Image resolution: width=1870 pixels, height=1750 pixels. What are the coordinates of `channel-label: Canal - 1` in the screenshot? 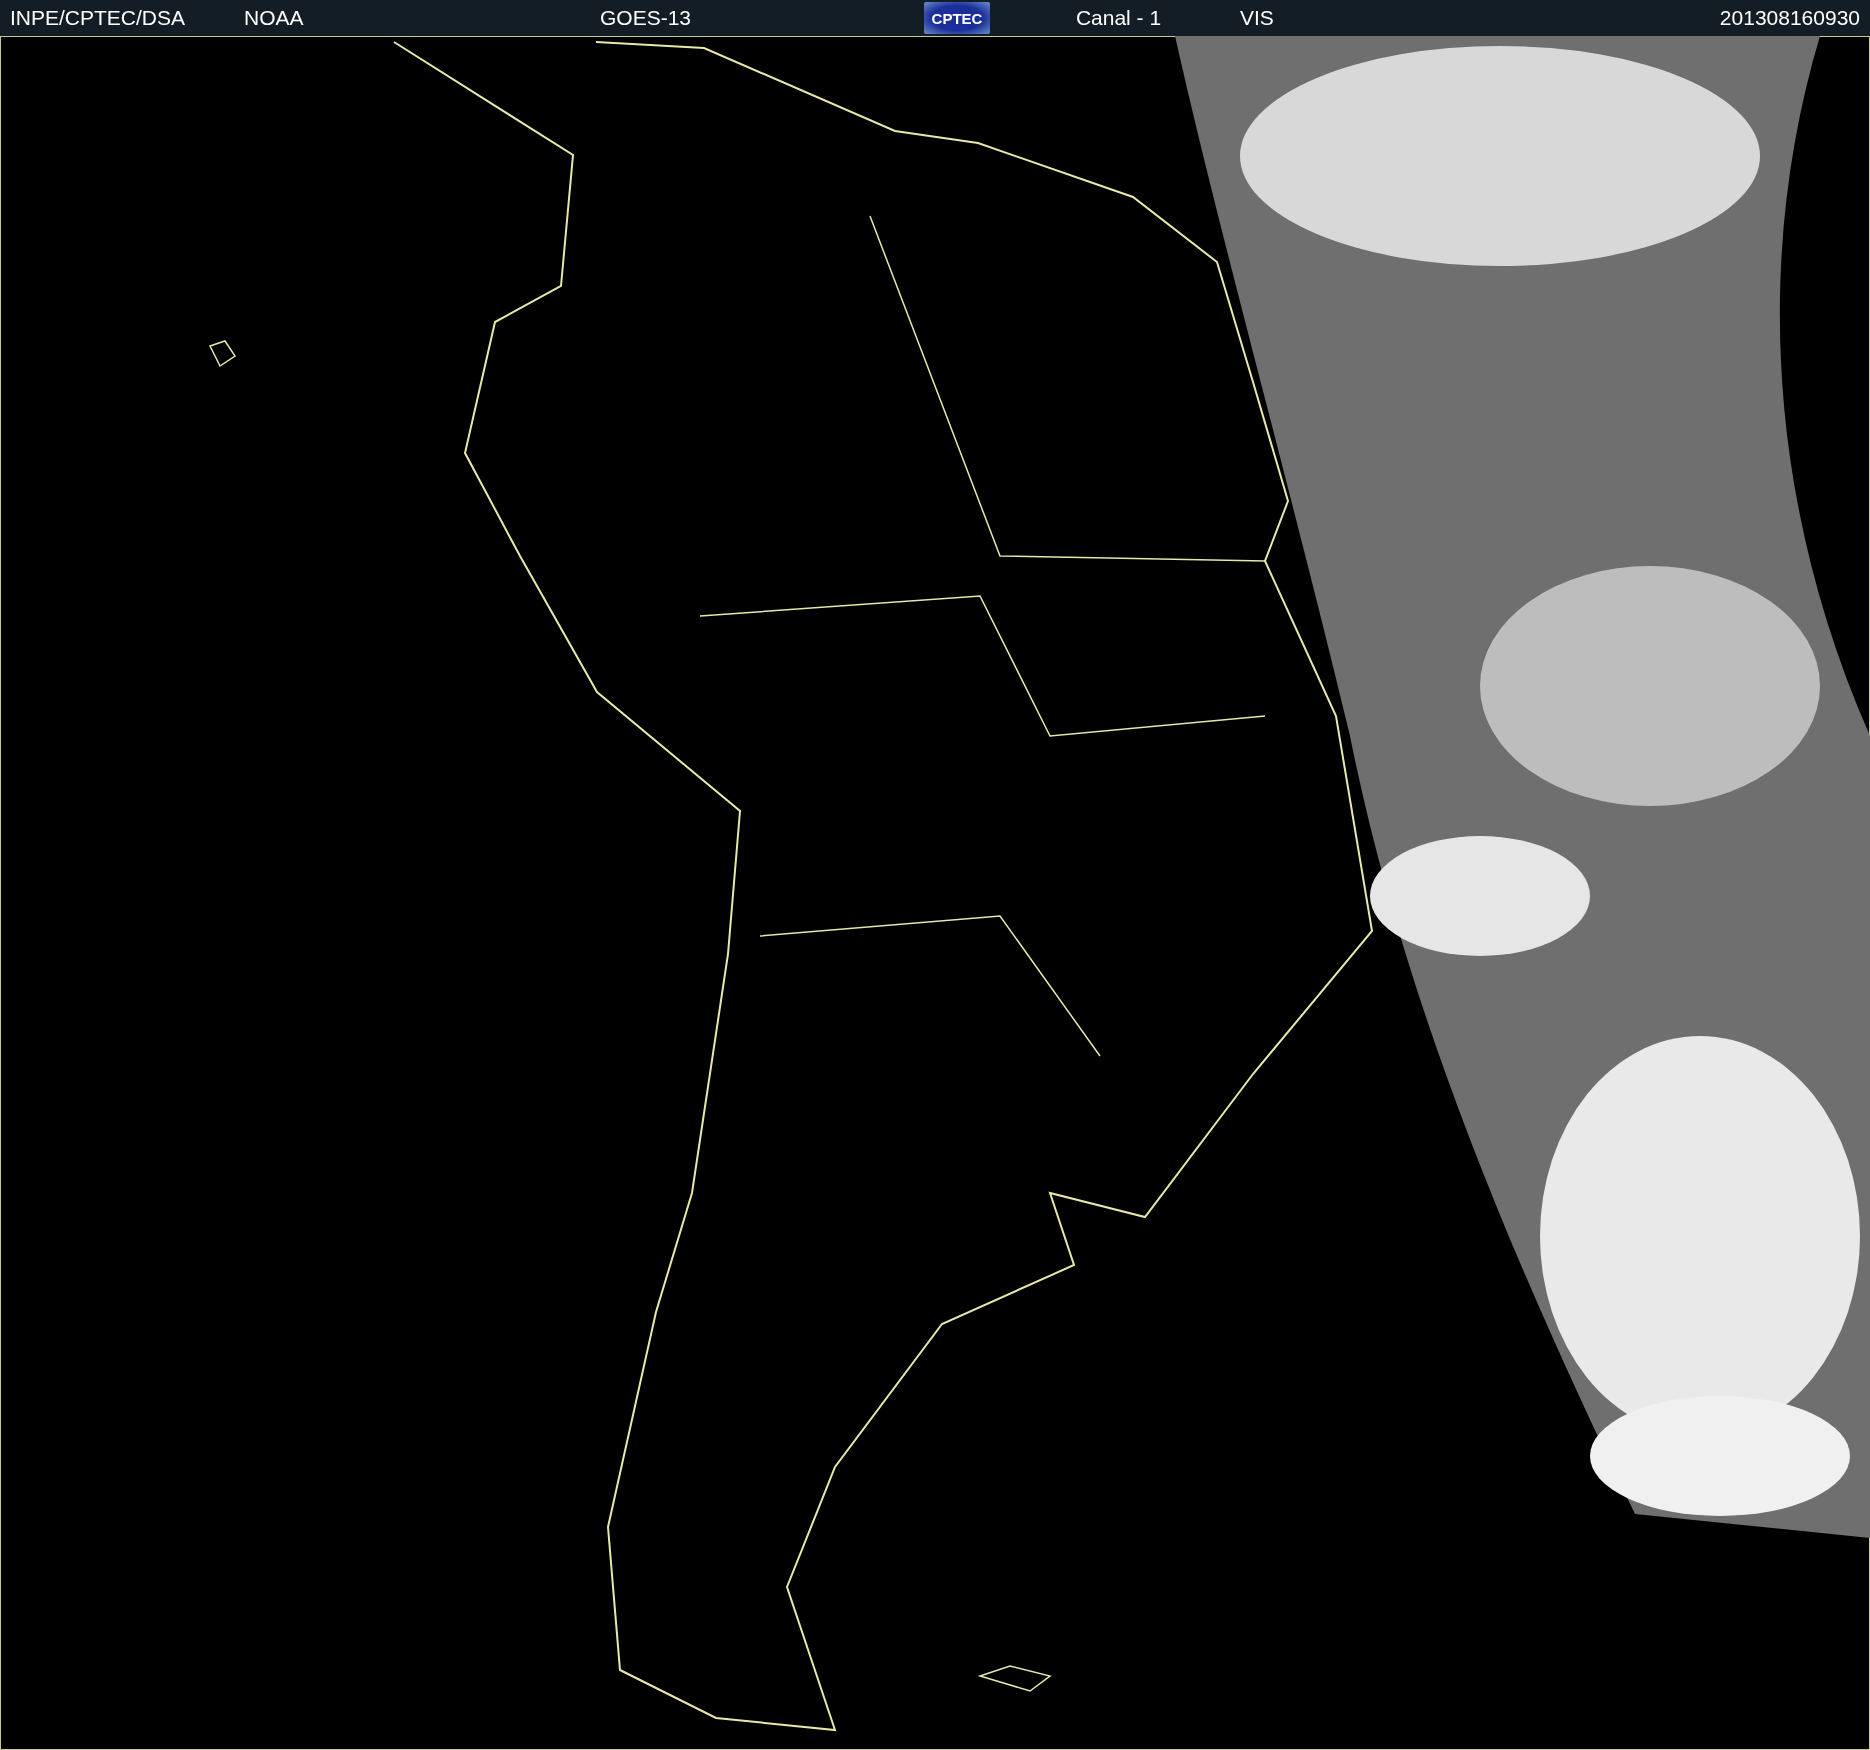 It's located at (1118, 18).